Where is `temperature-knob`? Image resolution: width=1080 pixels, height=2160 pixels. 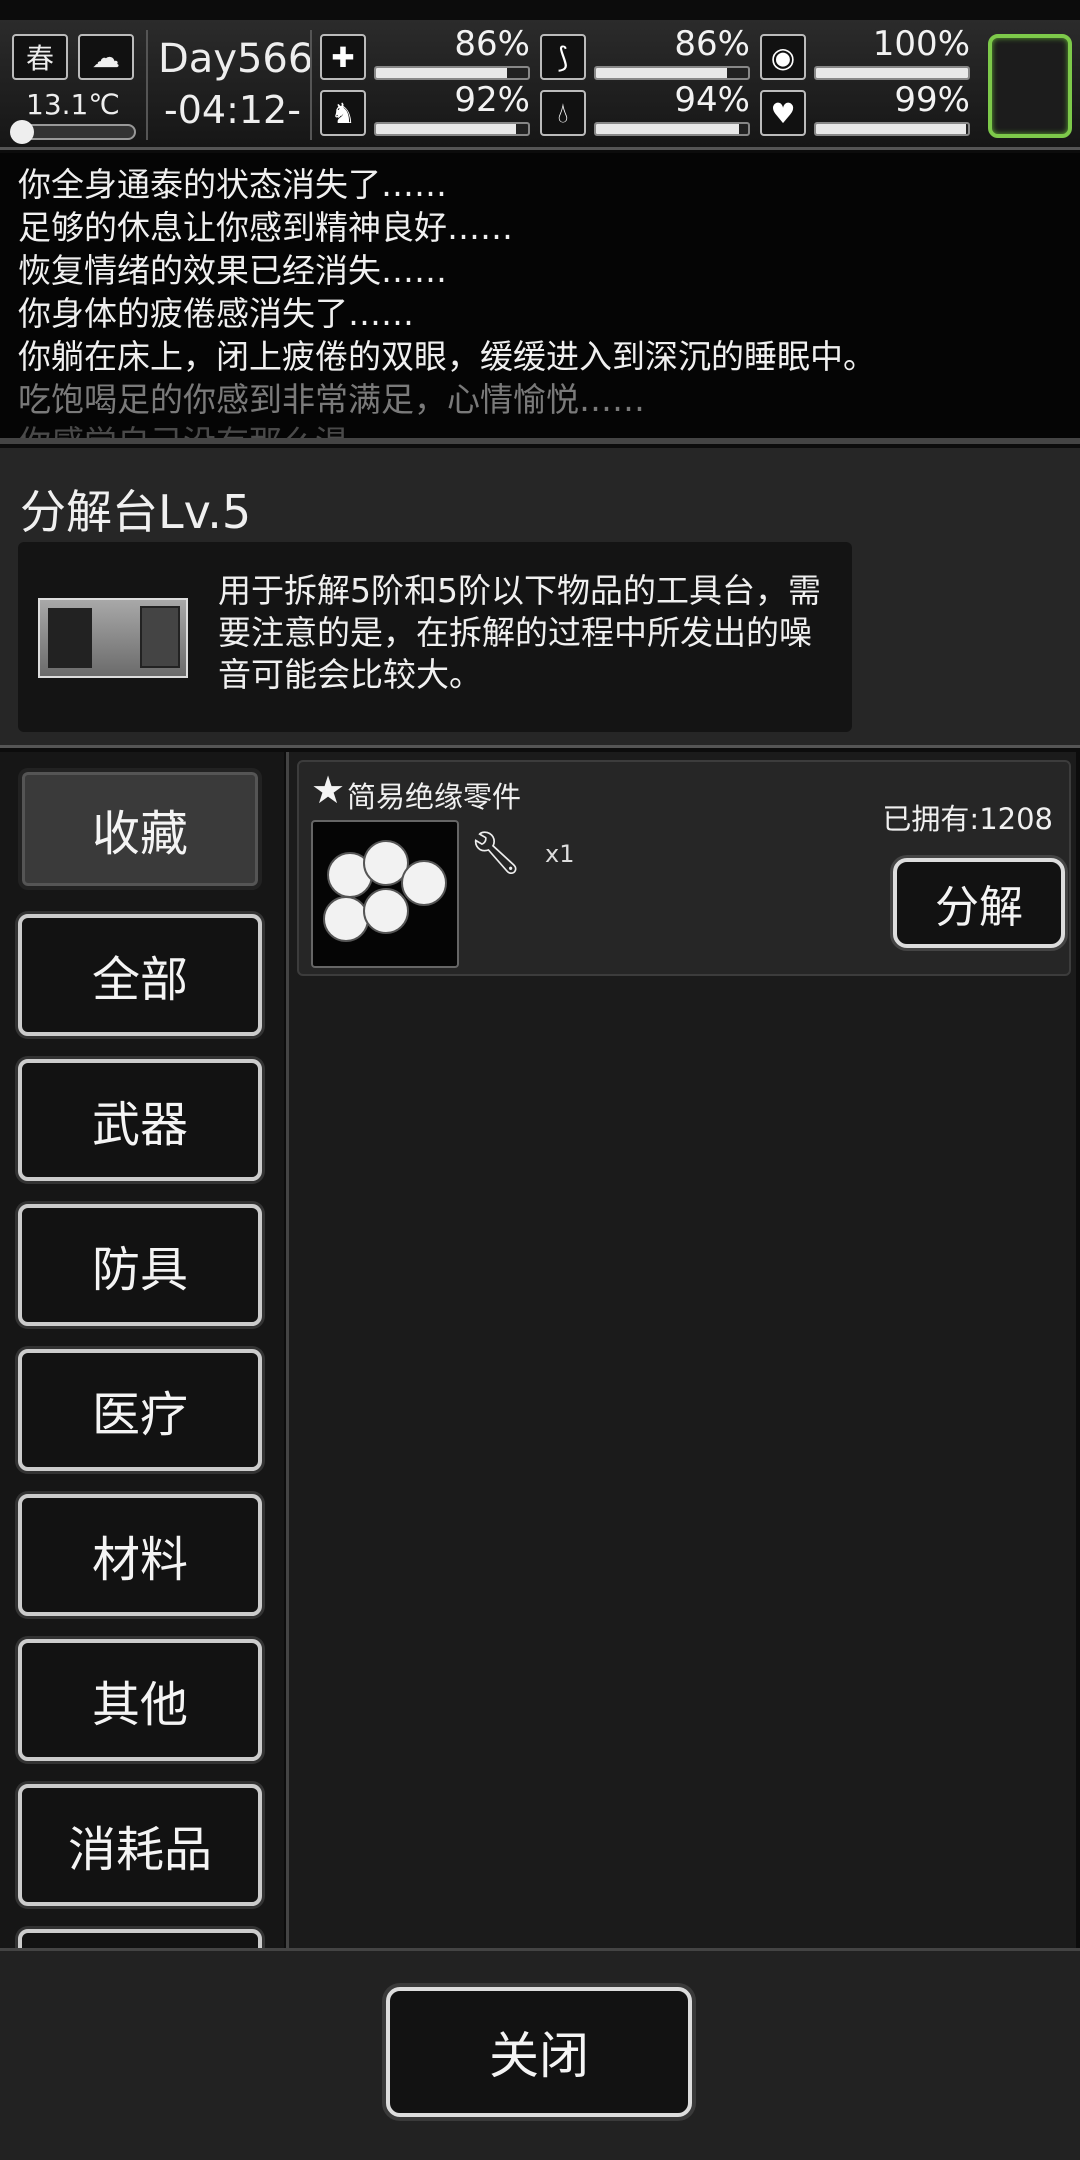 temperature-knob is located at coordinates (22, 132).